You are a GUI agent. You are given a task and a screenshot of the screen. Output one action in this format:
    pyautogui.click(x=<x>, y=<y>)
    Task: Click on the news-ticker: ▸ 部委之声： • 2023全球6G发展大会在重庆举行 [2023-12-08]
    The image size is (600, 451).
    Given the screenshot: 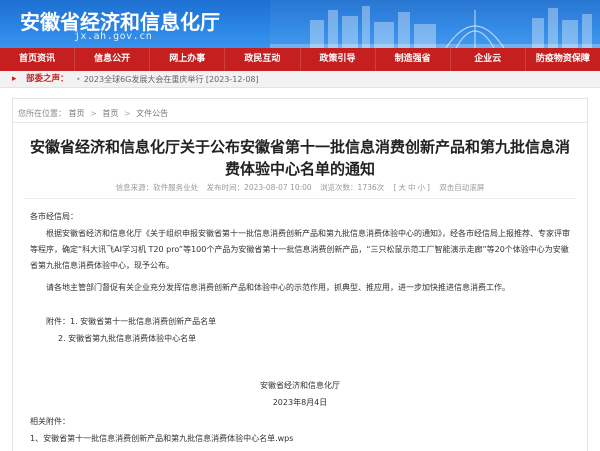 What is the action you would take?
    pyautogui.click(x=300, y=79)
    